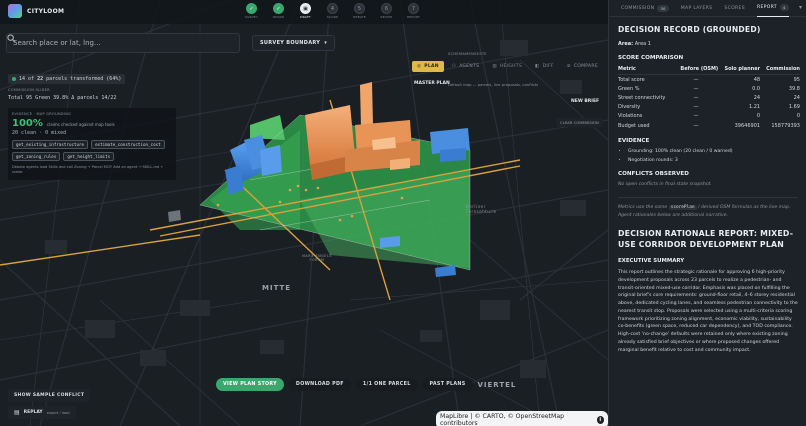 This screenshot has height=426, width=806. I want to click on table-cell: 0.0, so click(756, 88).